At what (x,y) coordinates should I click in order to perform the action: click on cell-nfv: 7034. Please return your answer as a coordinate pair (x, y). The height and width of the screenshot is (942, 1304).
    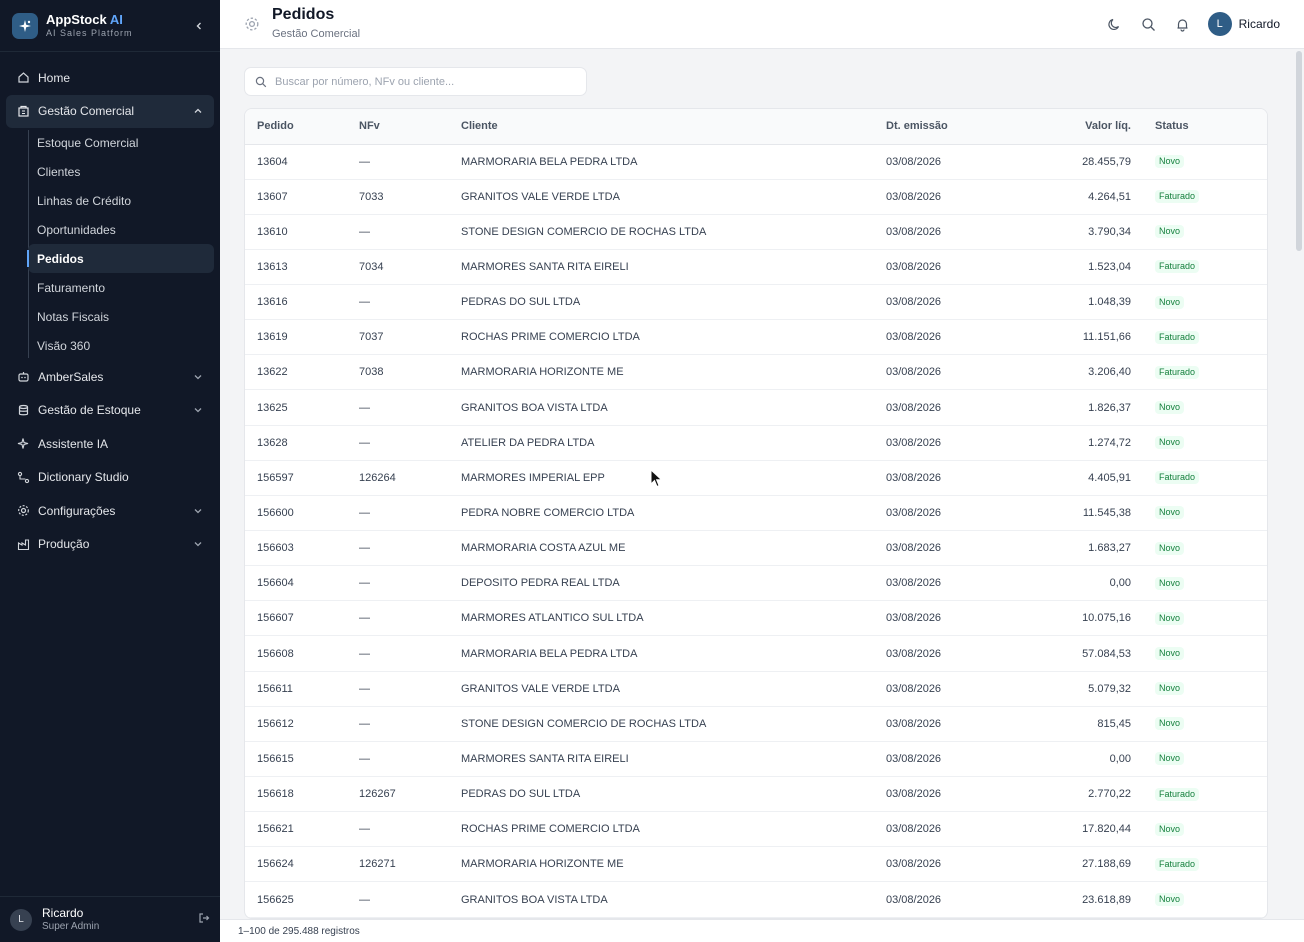
    Looking at the image, I should click on (398, 267).